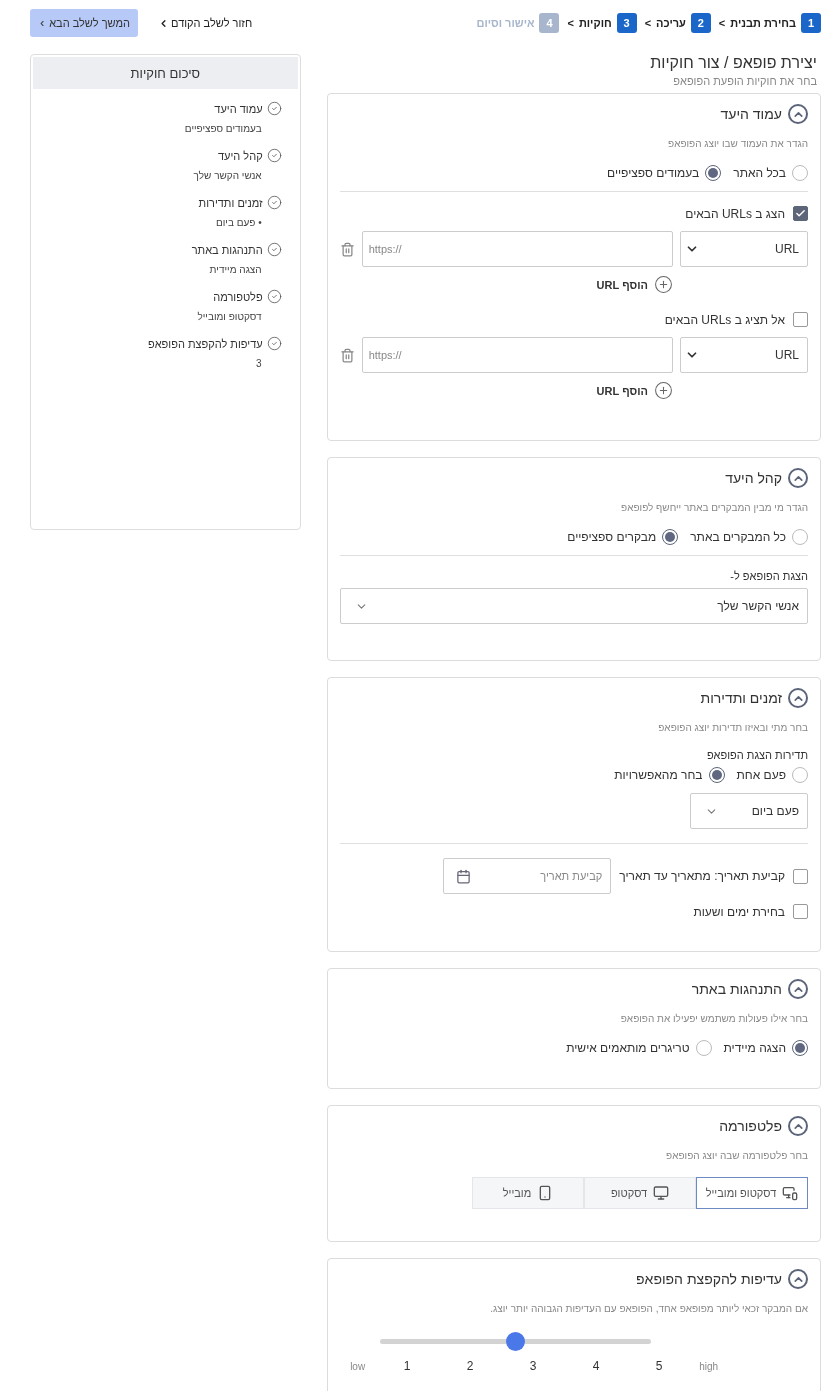  Describe the element at coordinates (238, 222) in the screenshot. I see `summary-item-value: • פעם ביום` at that location.